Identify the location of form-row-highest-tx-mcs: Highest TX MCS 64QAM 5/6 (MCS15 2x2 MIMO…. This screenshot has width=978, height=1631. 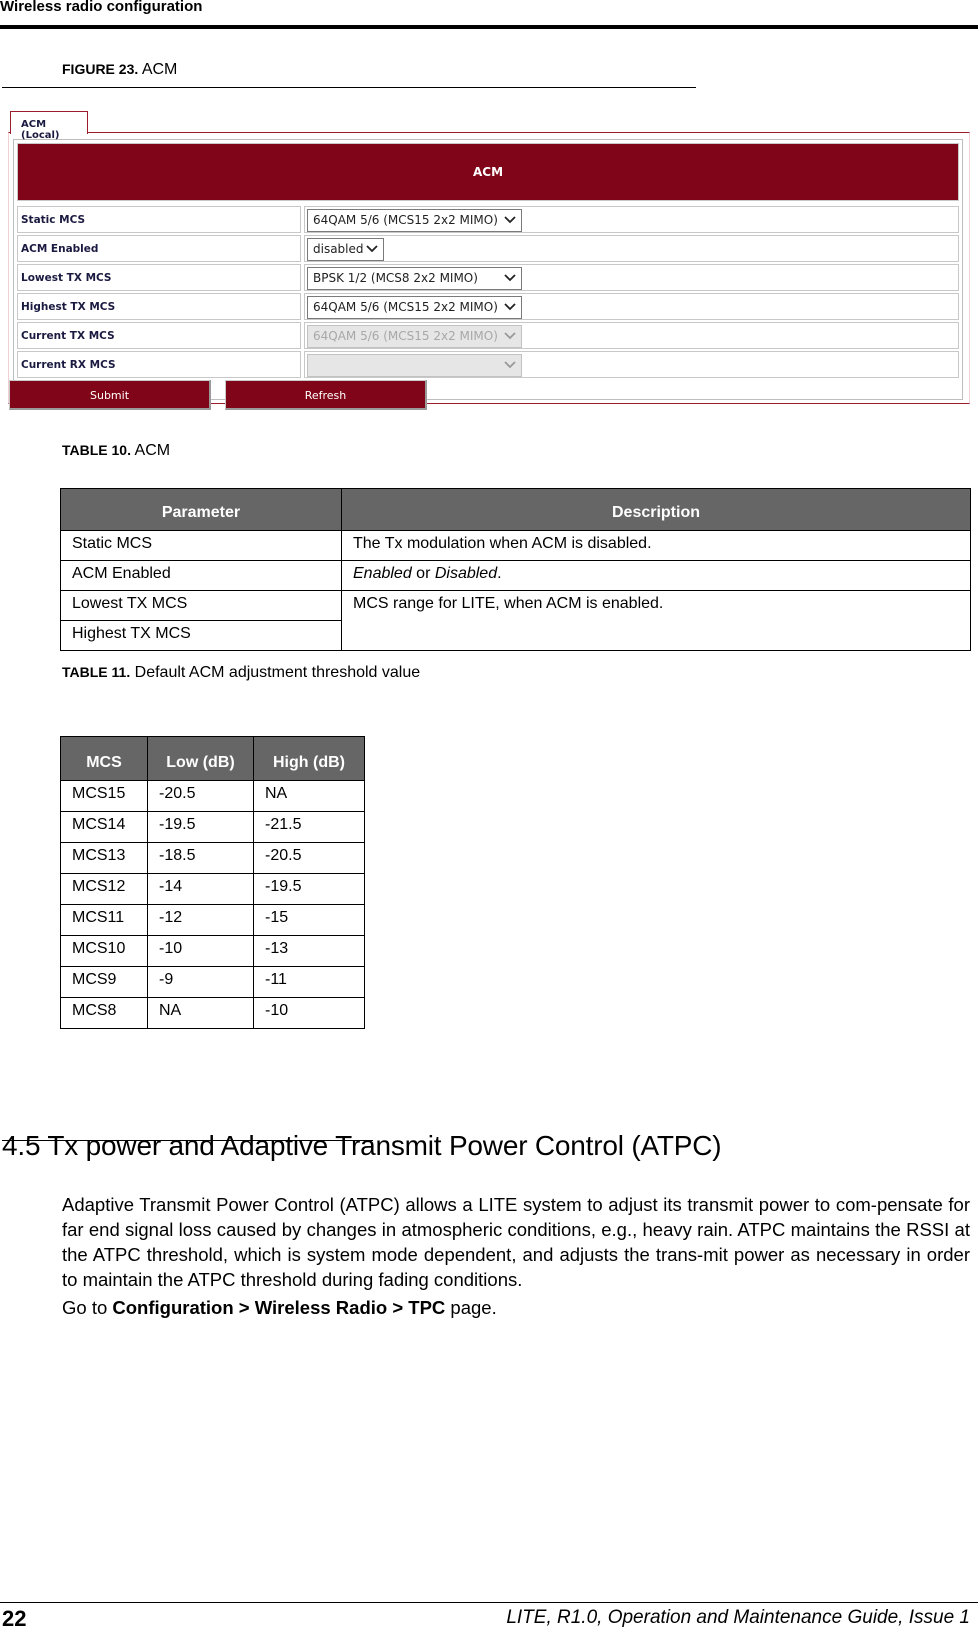
(488, 307).